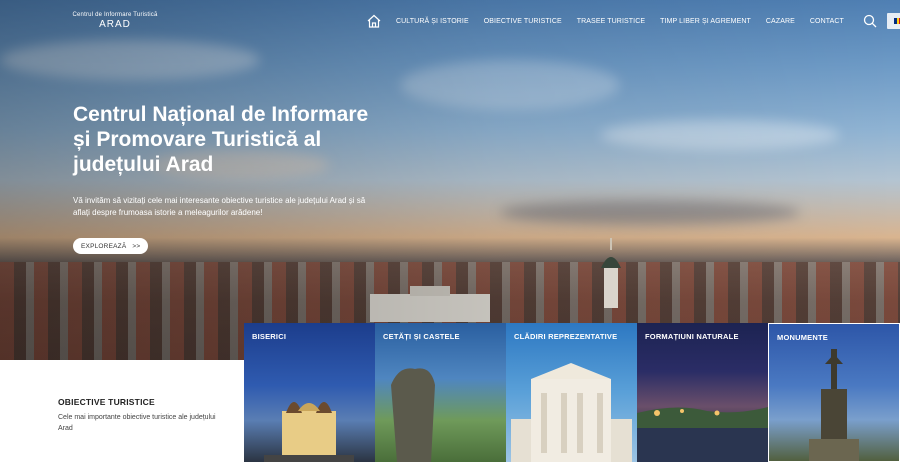 Image resolution: width=900 pixels, height=462 pixels. Describe the element at coordinates (566, 336) in the screenshot. I see `card-label: CLĂDIRI REPREZENTATIVE` at that location.